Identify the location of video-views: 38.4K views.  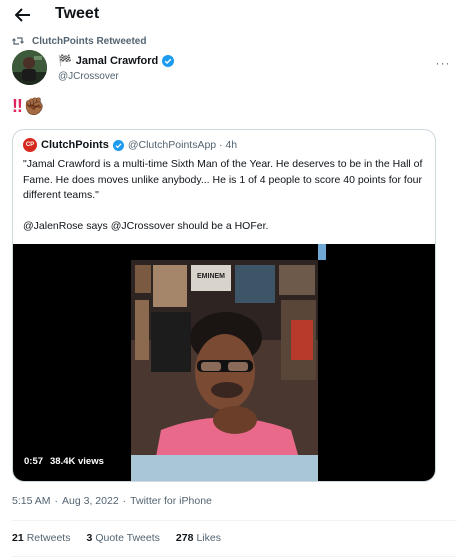
(77, 461).